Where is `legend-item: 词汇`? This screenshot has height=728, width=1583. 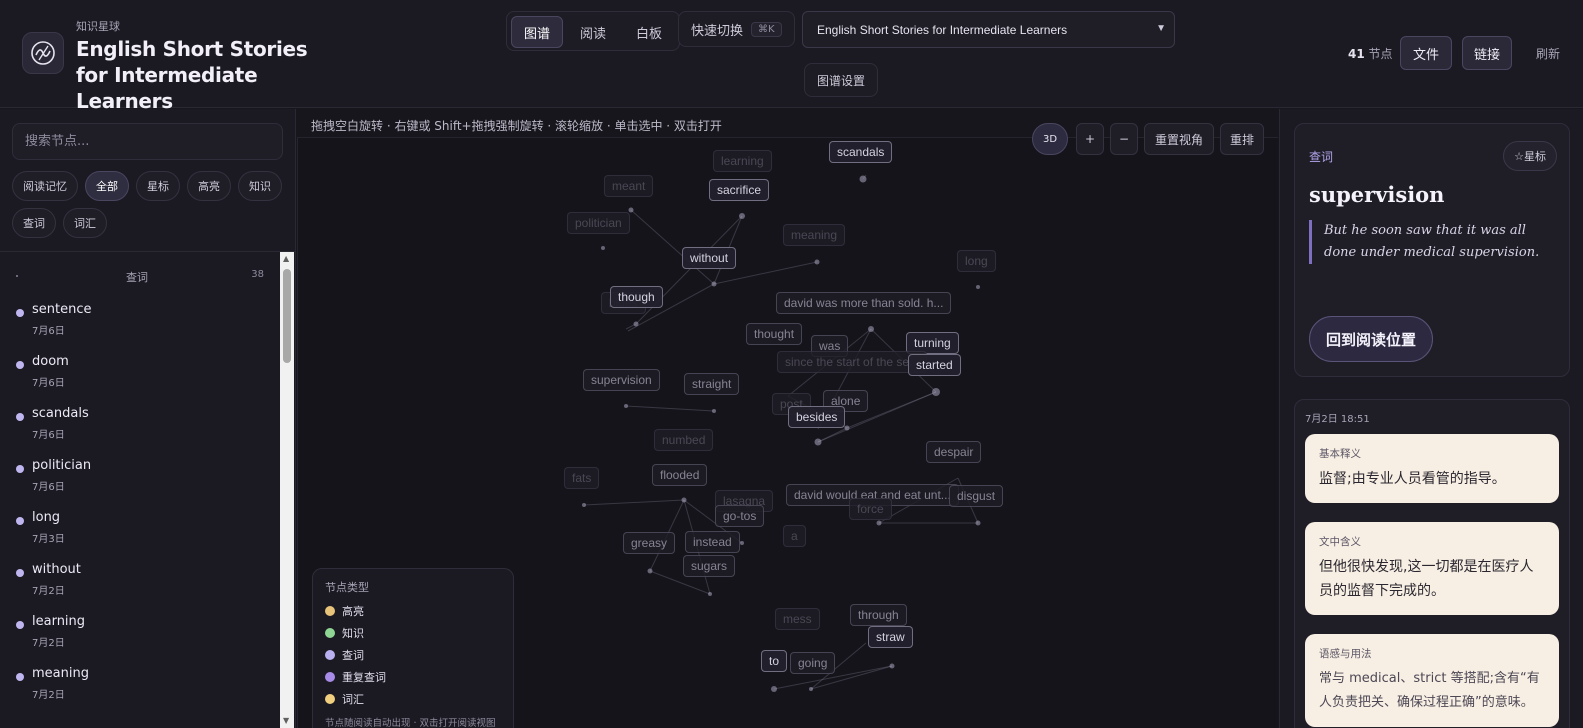
legend-item: 词汇 is located at coordinates (344, 699).